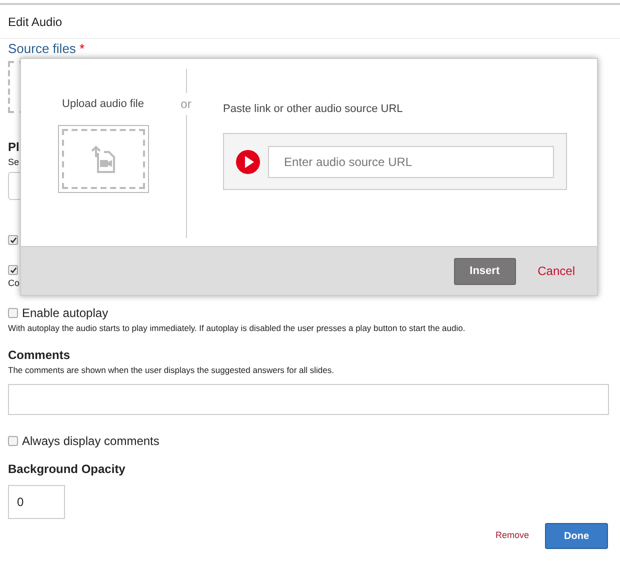 The width and height of the screenshot is (620, 561). Describe the element at coordinates (171, 370) in the screenshot. I see `field-description: The comments are shown when the user displays the suggested answers for all slides.` at that location.